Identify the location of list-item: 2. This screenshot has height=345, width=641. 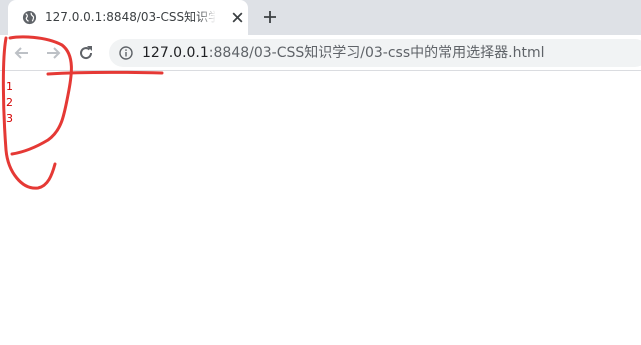
(9, 102).